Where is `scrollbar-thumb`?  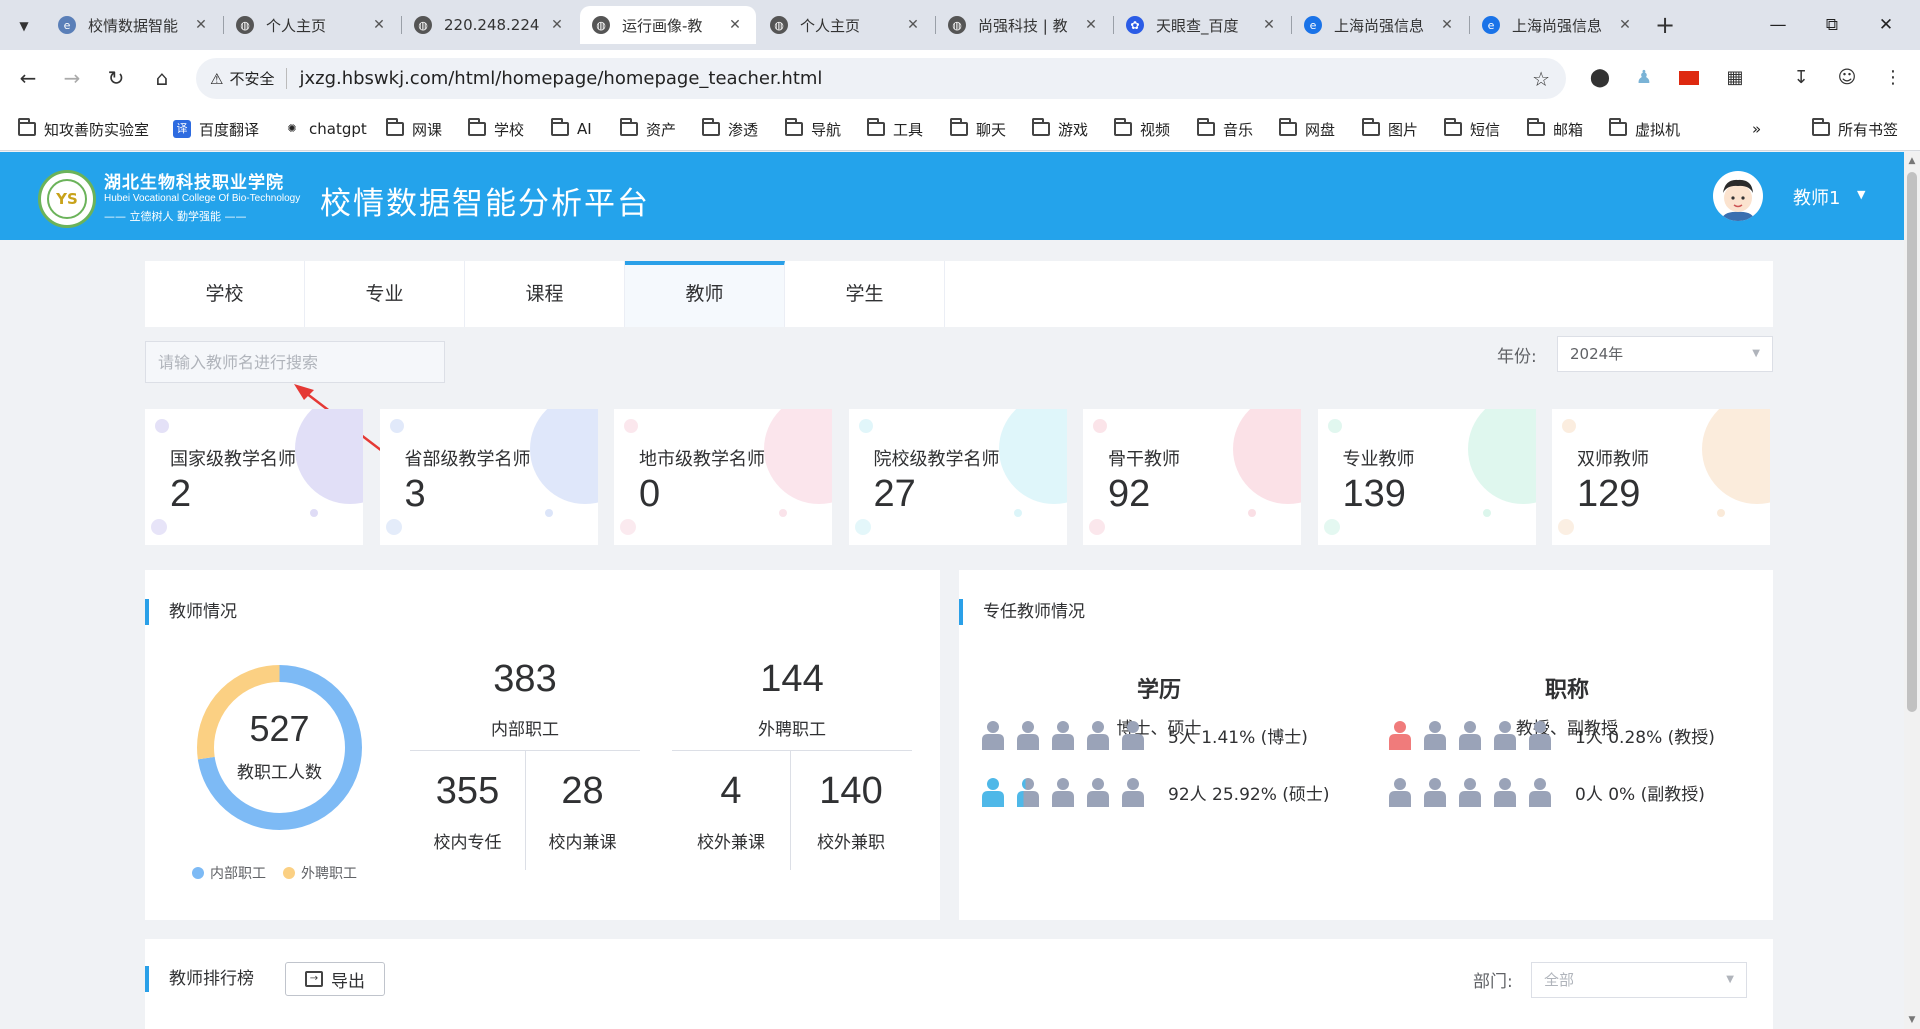
scrollbar-thumb is located at coordinates (1912, 442).